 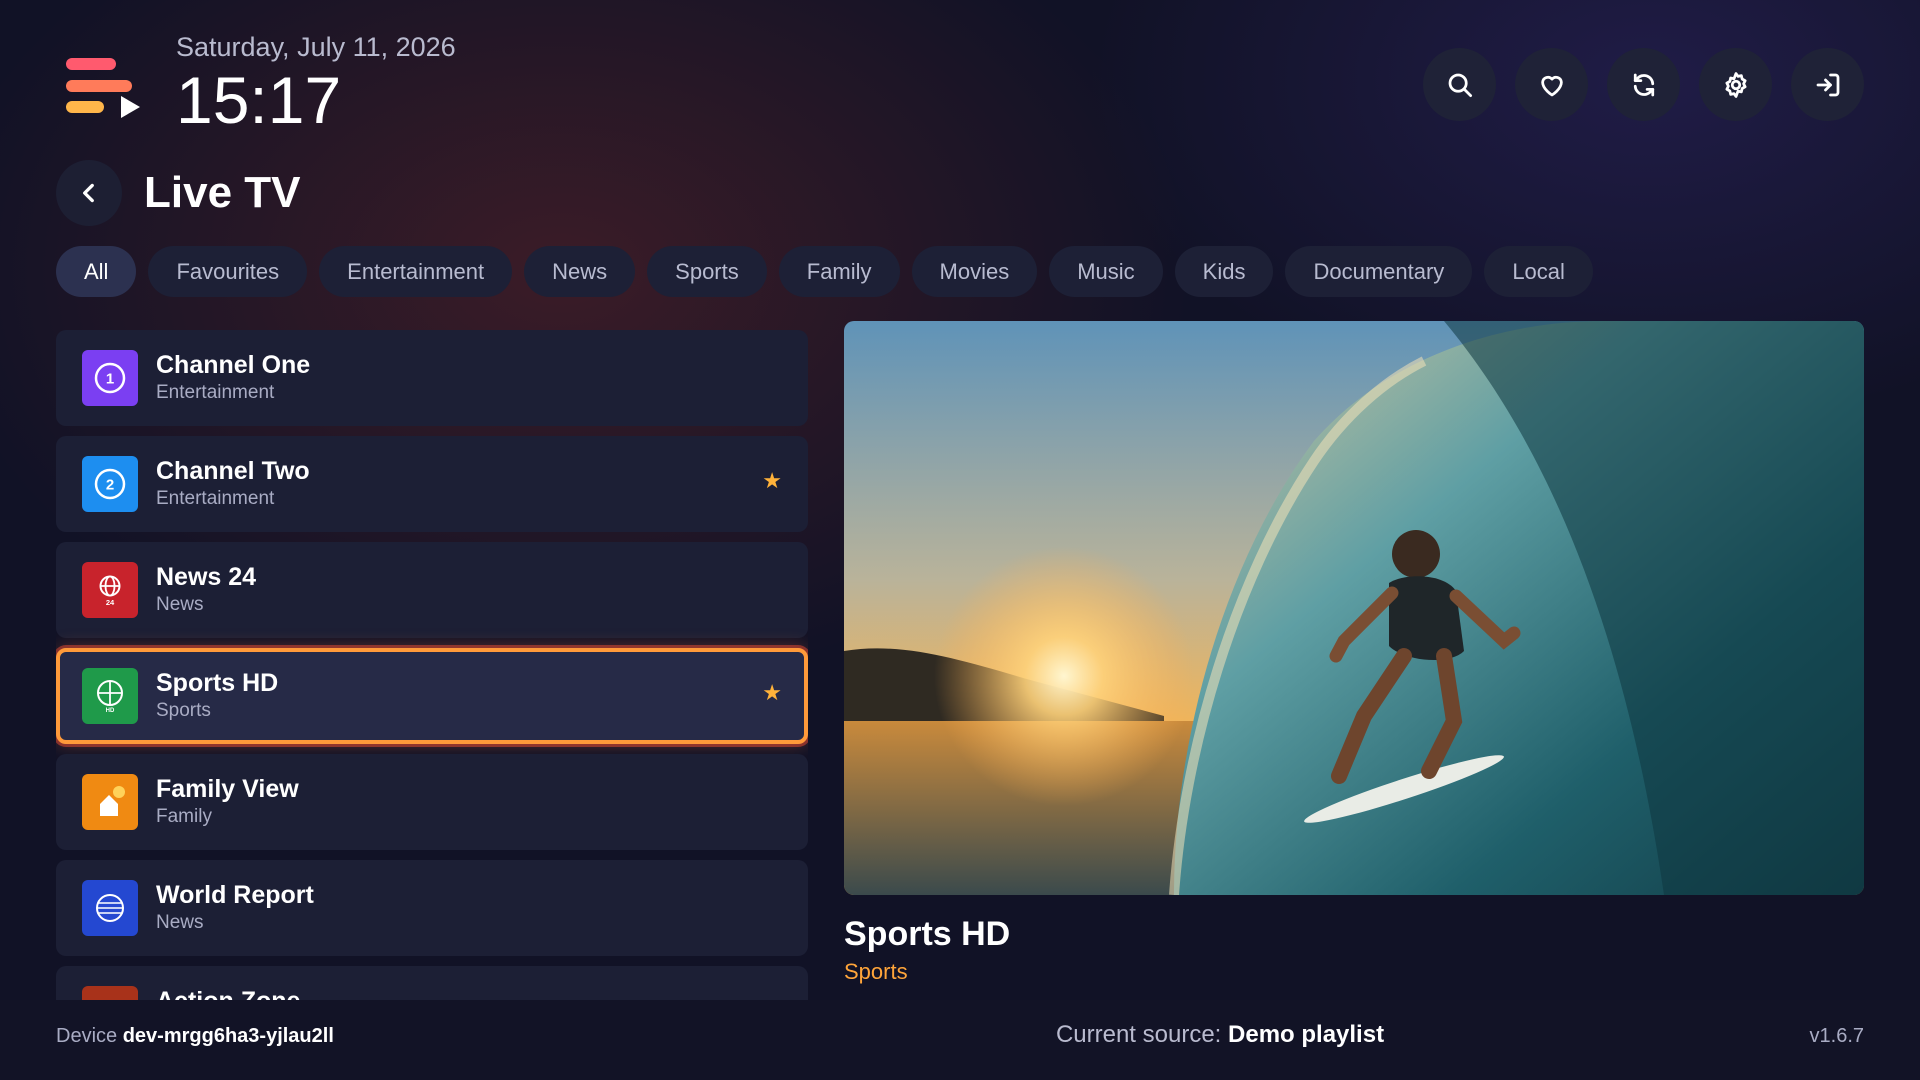 I want to click on channel-category: Sports, so click(x=183, y=710).